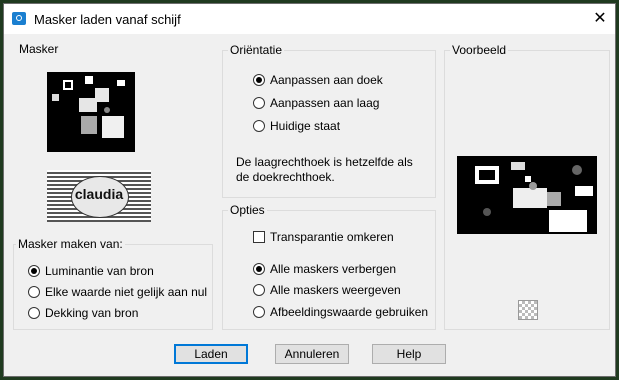 The image size is (619, 380). Describe the element at coordinates (409, 354) in the screenshot. I see `help-button: Help` at that location.